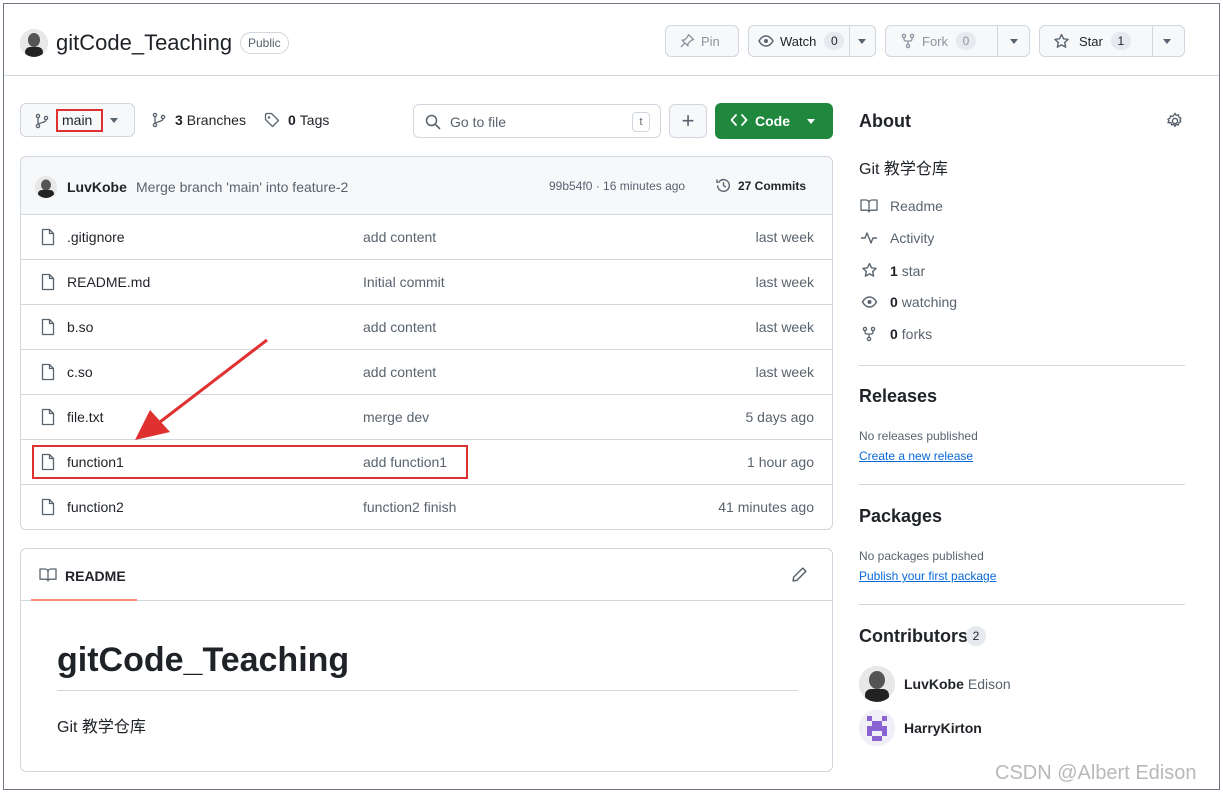 Image resolution: width=1223 pixels, height=793 pixels. What do you see at coordinates (912, 238) in the screenshot?
I see `about-item-label: Activity` at bounding box center [912, 238].